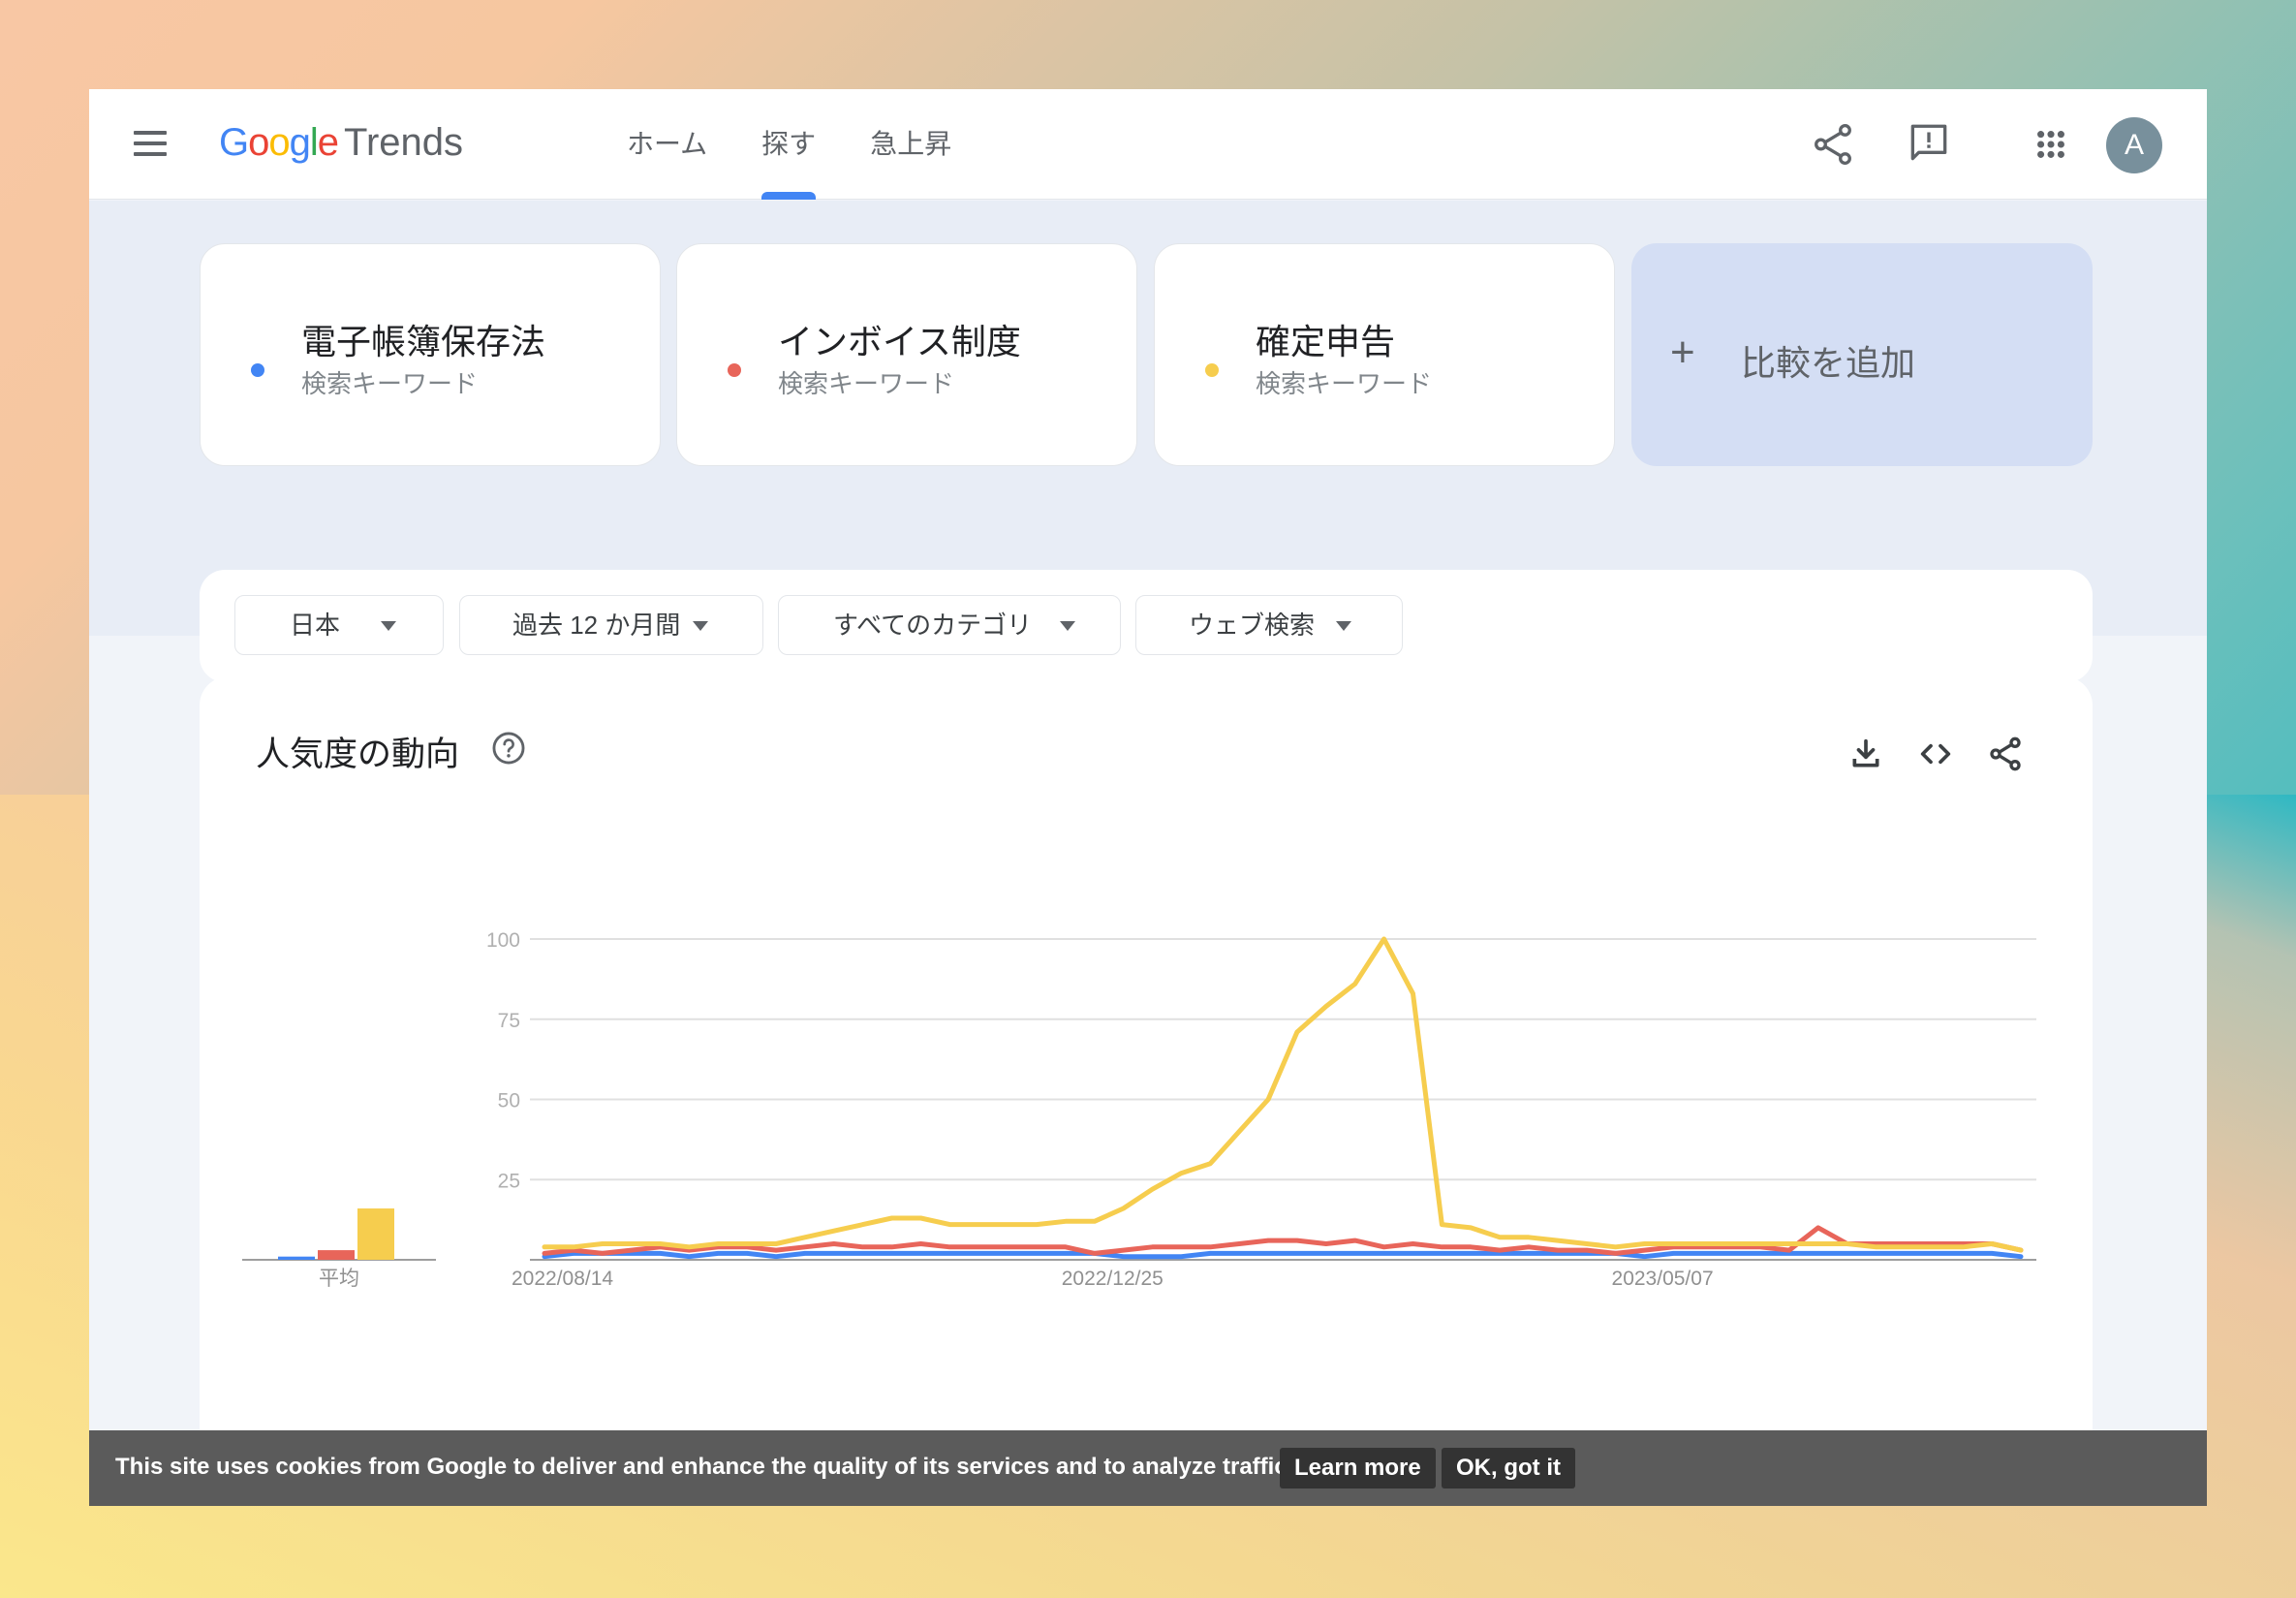  I want to click on nav-tab-trending: 急上昇, so click(910, 144).